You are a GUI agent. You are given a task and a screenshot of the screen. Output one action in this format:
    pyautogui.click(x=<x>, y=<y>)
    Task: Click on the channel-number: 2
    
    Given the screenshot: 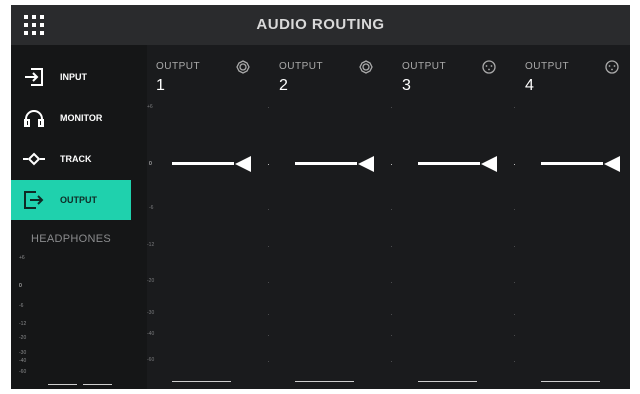 What is the action you would take?
    pyautogui.click(x=283, y=85)
    